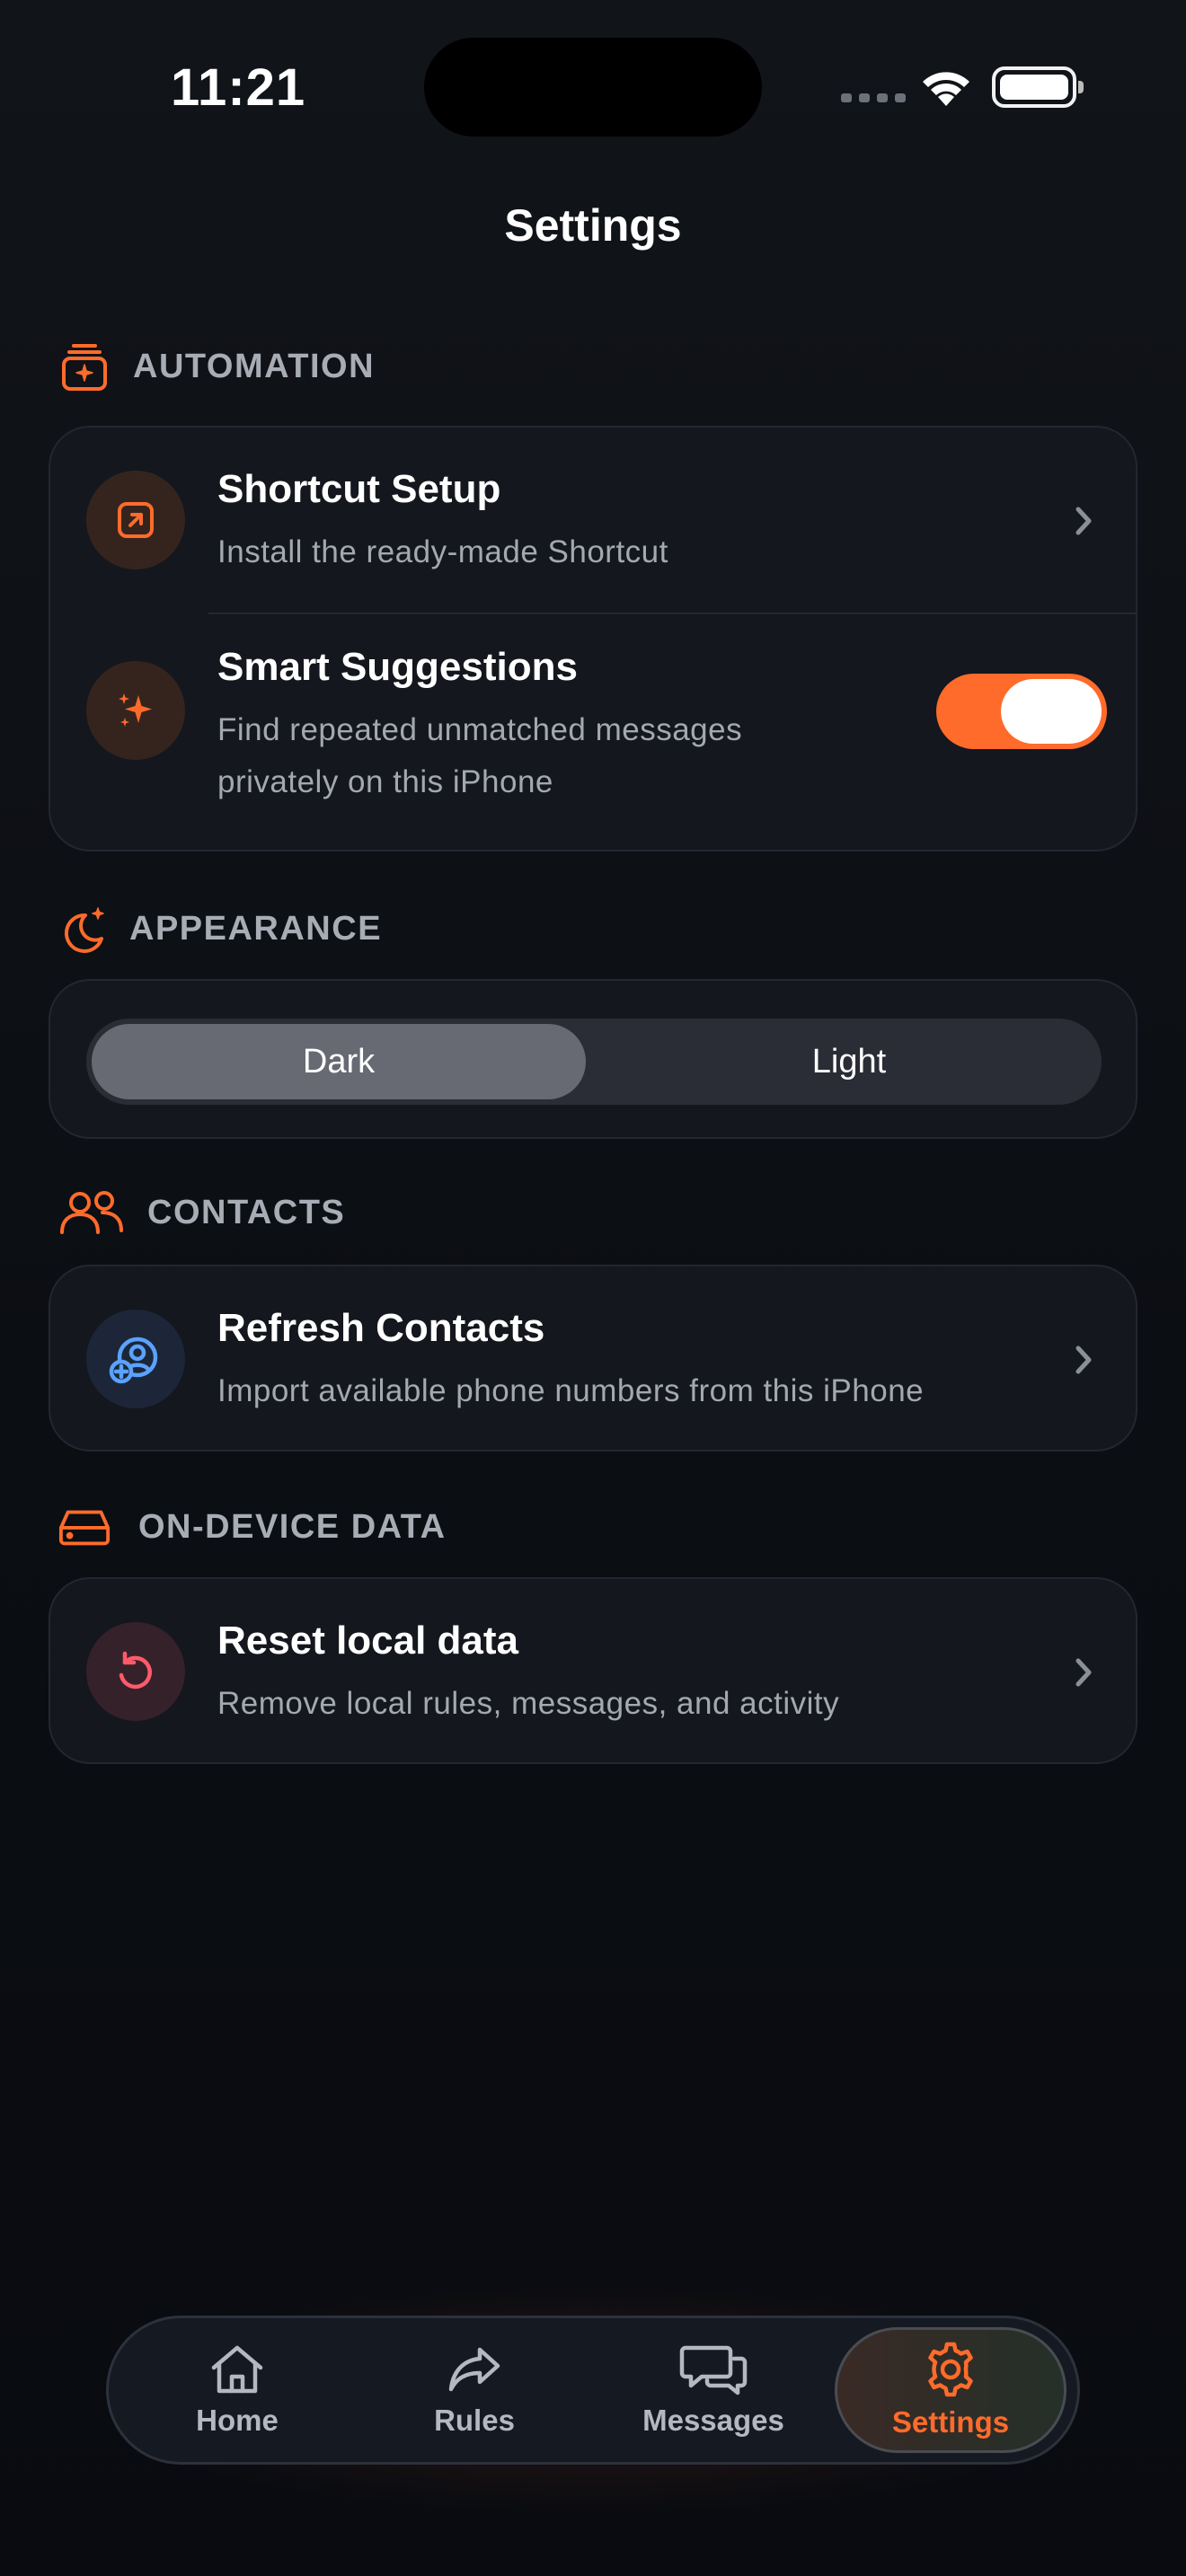  Describe the element at coordinates (135, 1359) in the screenshot. I see `person-add-icon` at that location.